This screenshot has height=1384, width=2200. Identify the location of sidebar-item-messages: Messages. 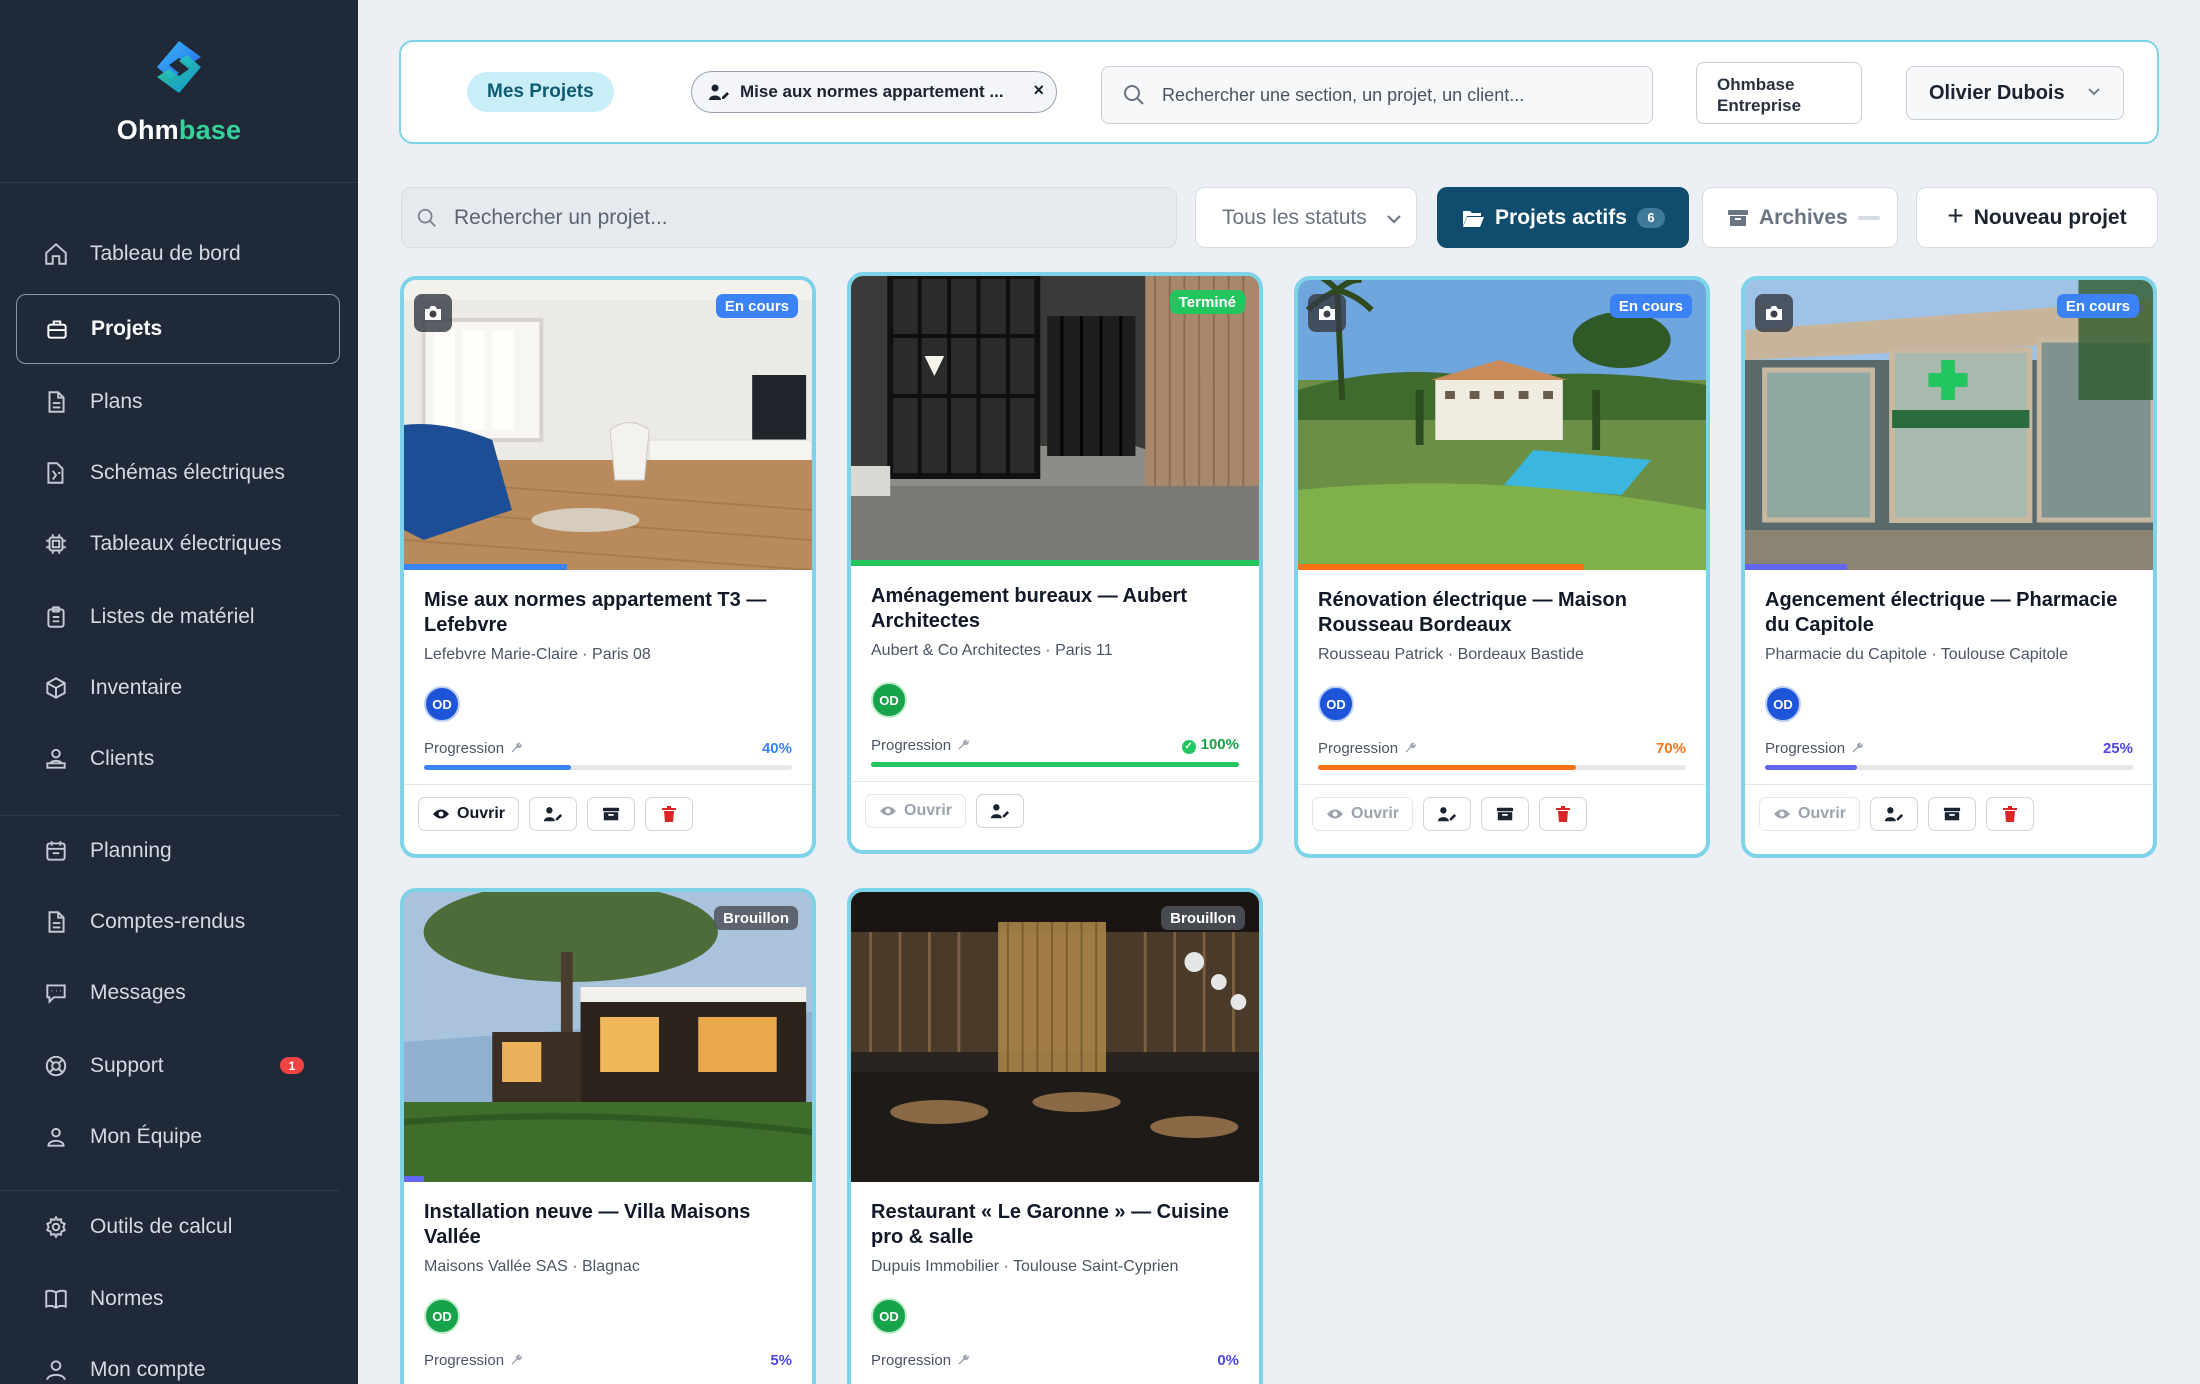
(178, 993).